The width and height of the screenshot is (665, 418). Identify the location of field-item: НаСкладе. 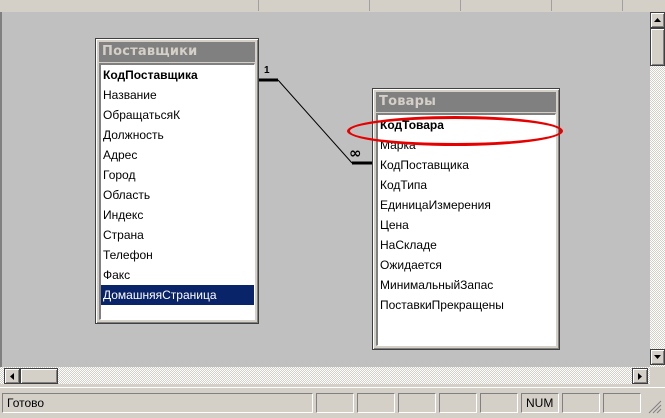
(466, 245).